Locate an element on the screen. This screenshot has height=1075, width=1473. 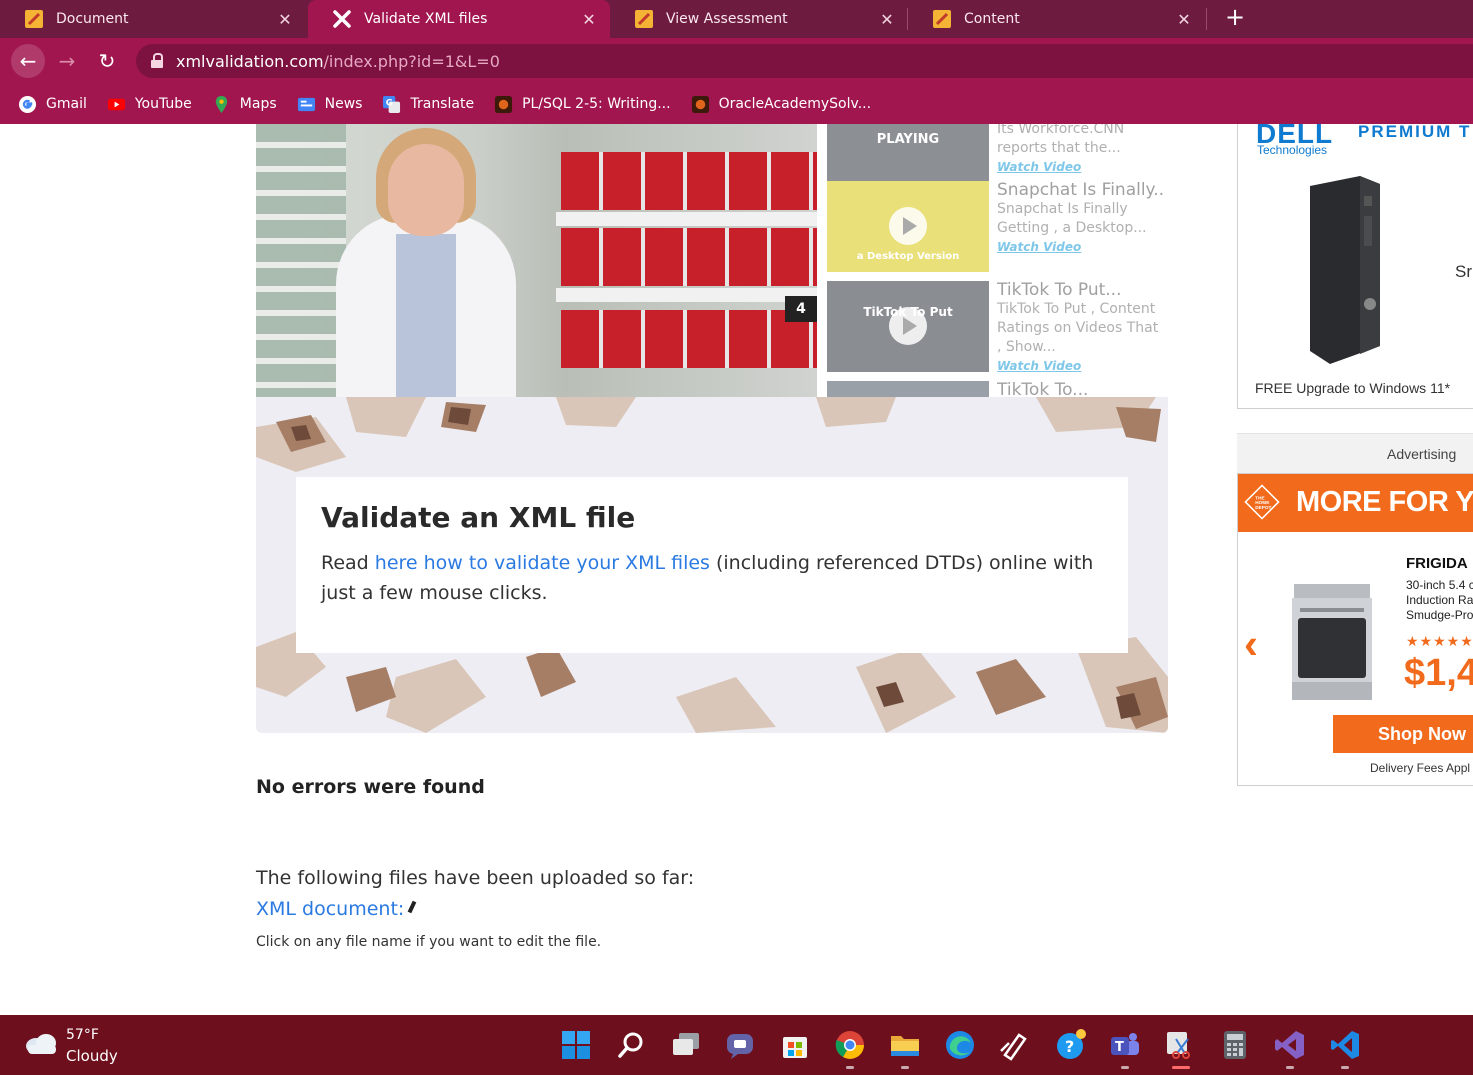
bookmark-translate: G Translate is located at coordinates (428, 104).